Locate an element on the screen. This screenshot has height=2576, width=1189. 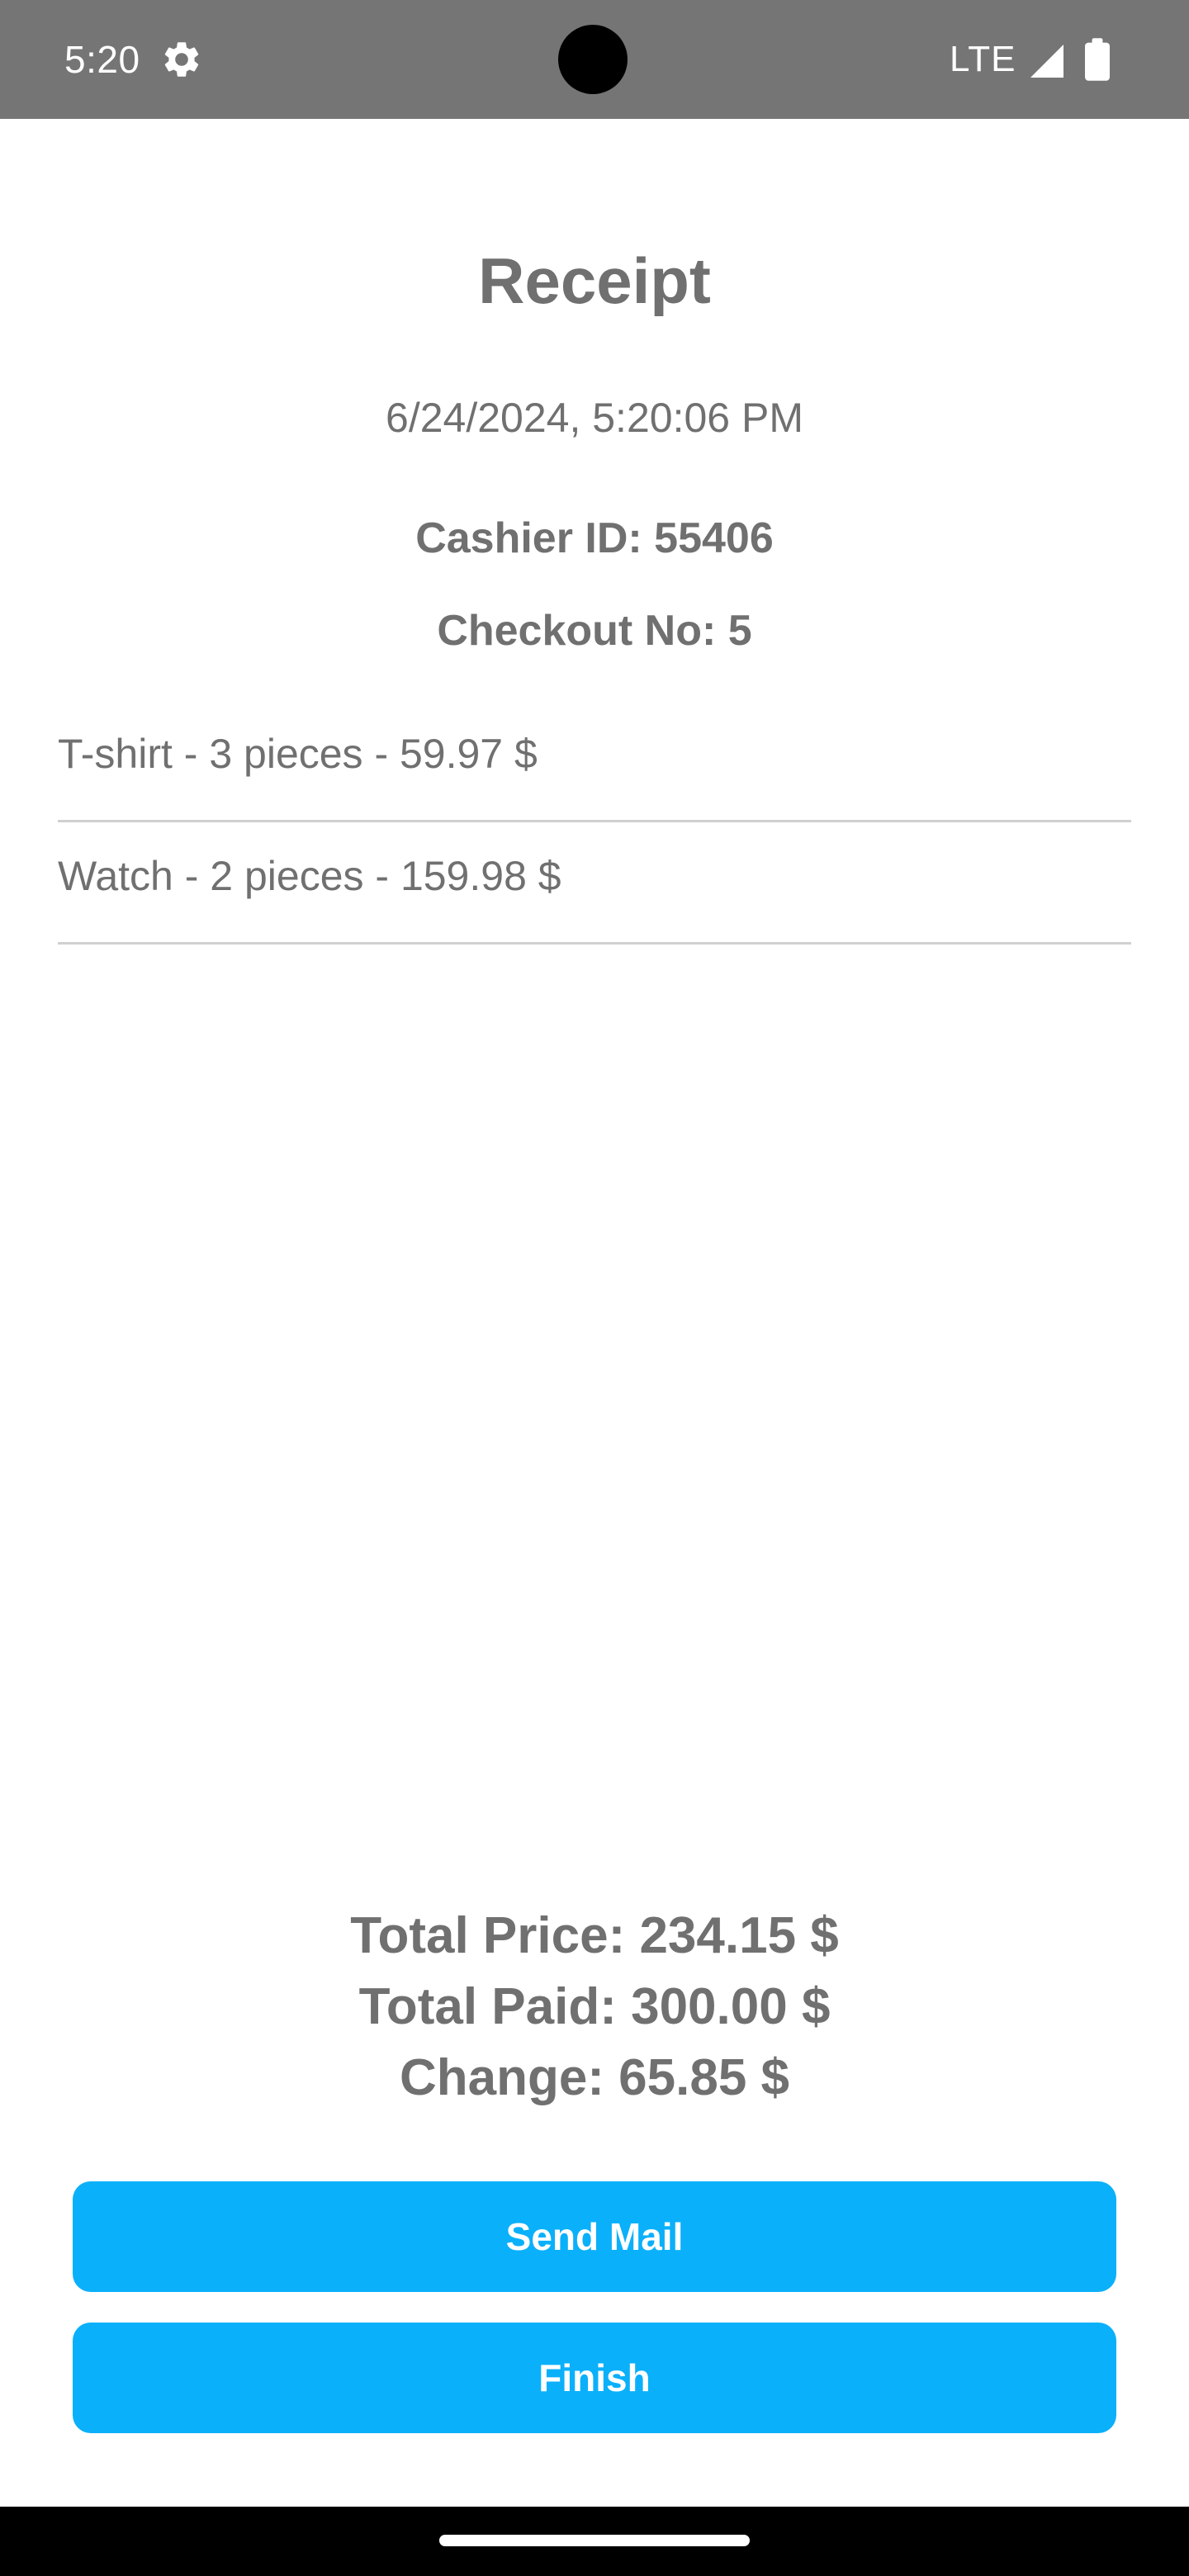
list-item: Watch - 2 pieces - 159.98 $ is located at coordinates (594, 883).